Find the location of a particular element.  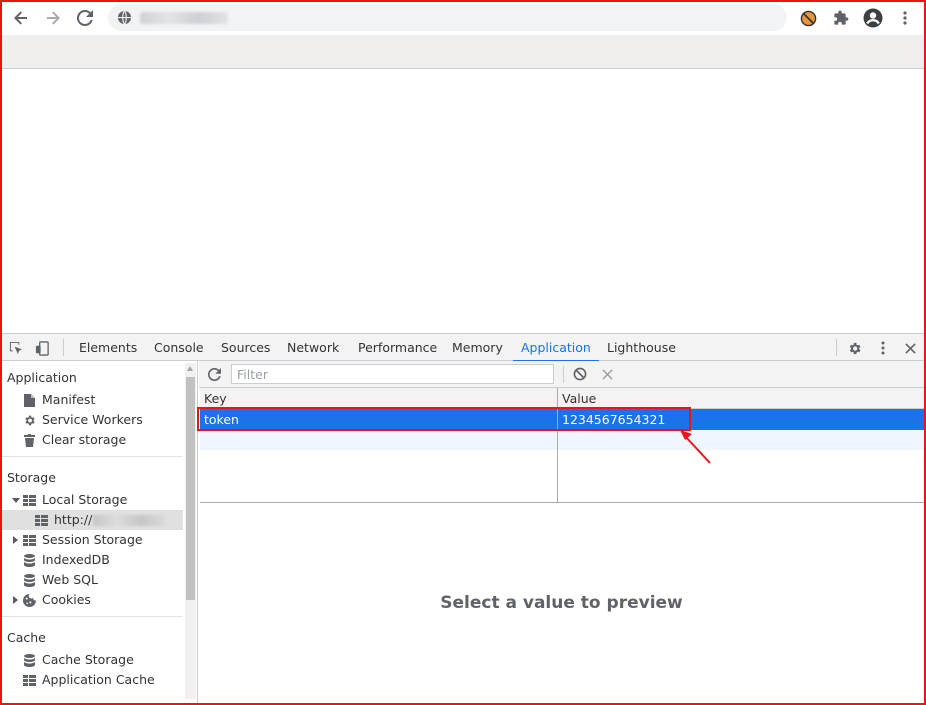

table-row: token 1234567654321 is located at coordinates (562, 419).